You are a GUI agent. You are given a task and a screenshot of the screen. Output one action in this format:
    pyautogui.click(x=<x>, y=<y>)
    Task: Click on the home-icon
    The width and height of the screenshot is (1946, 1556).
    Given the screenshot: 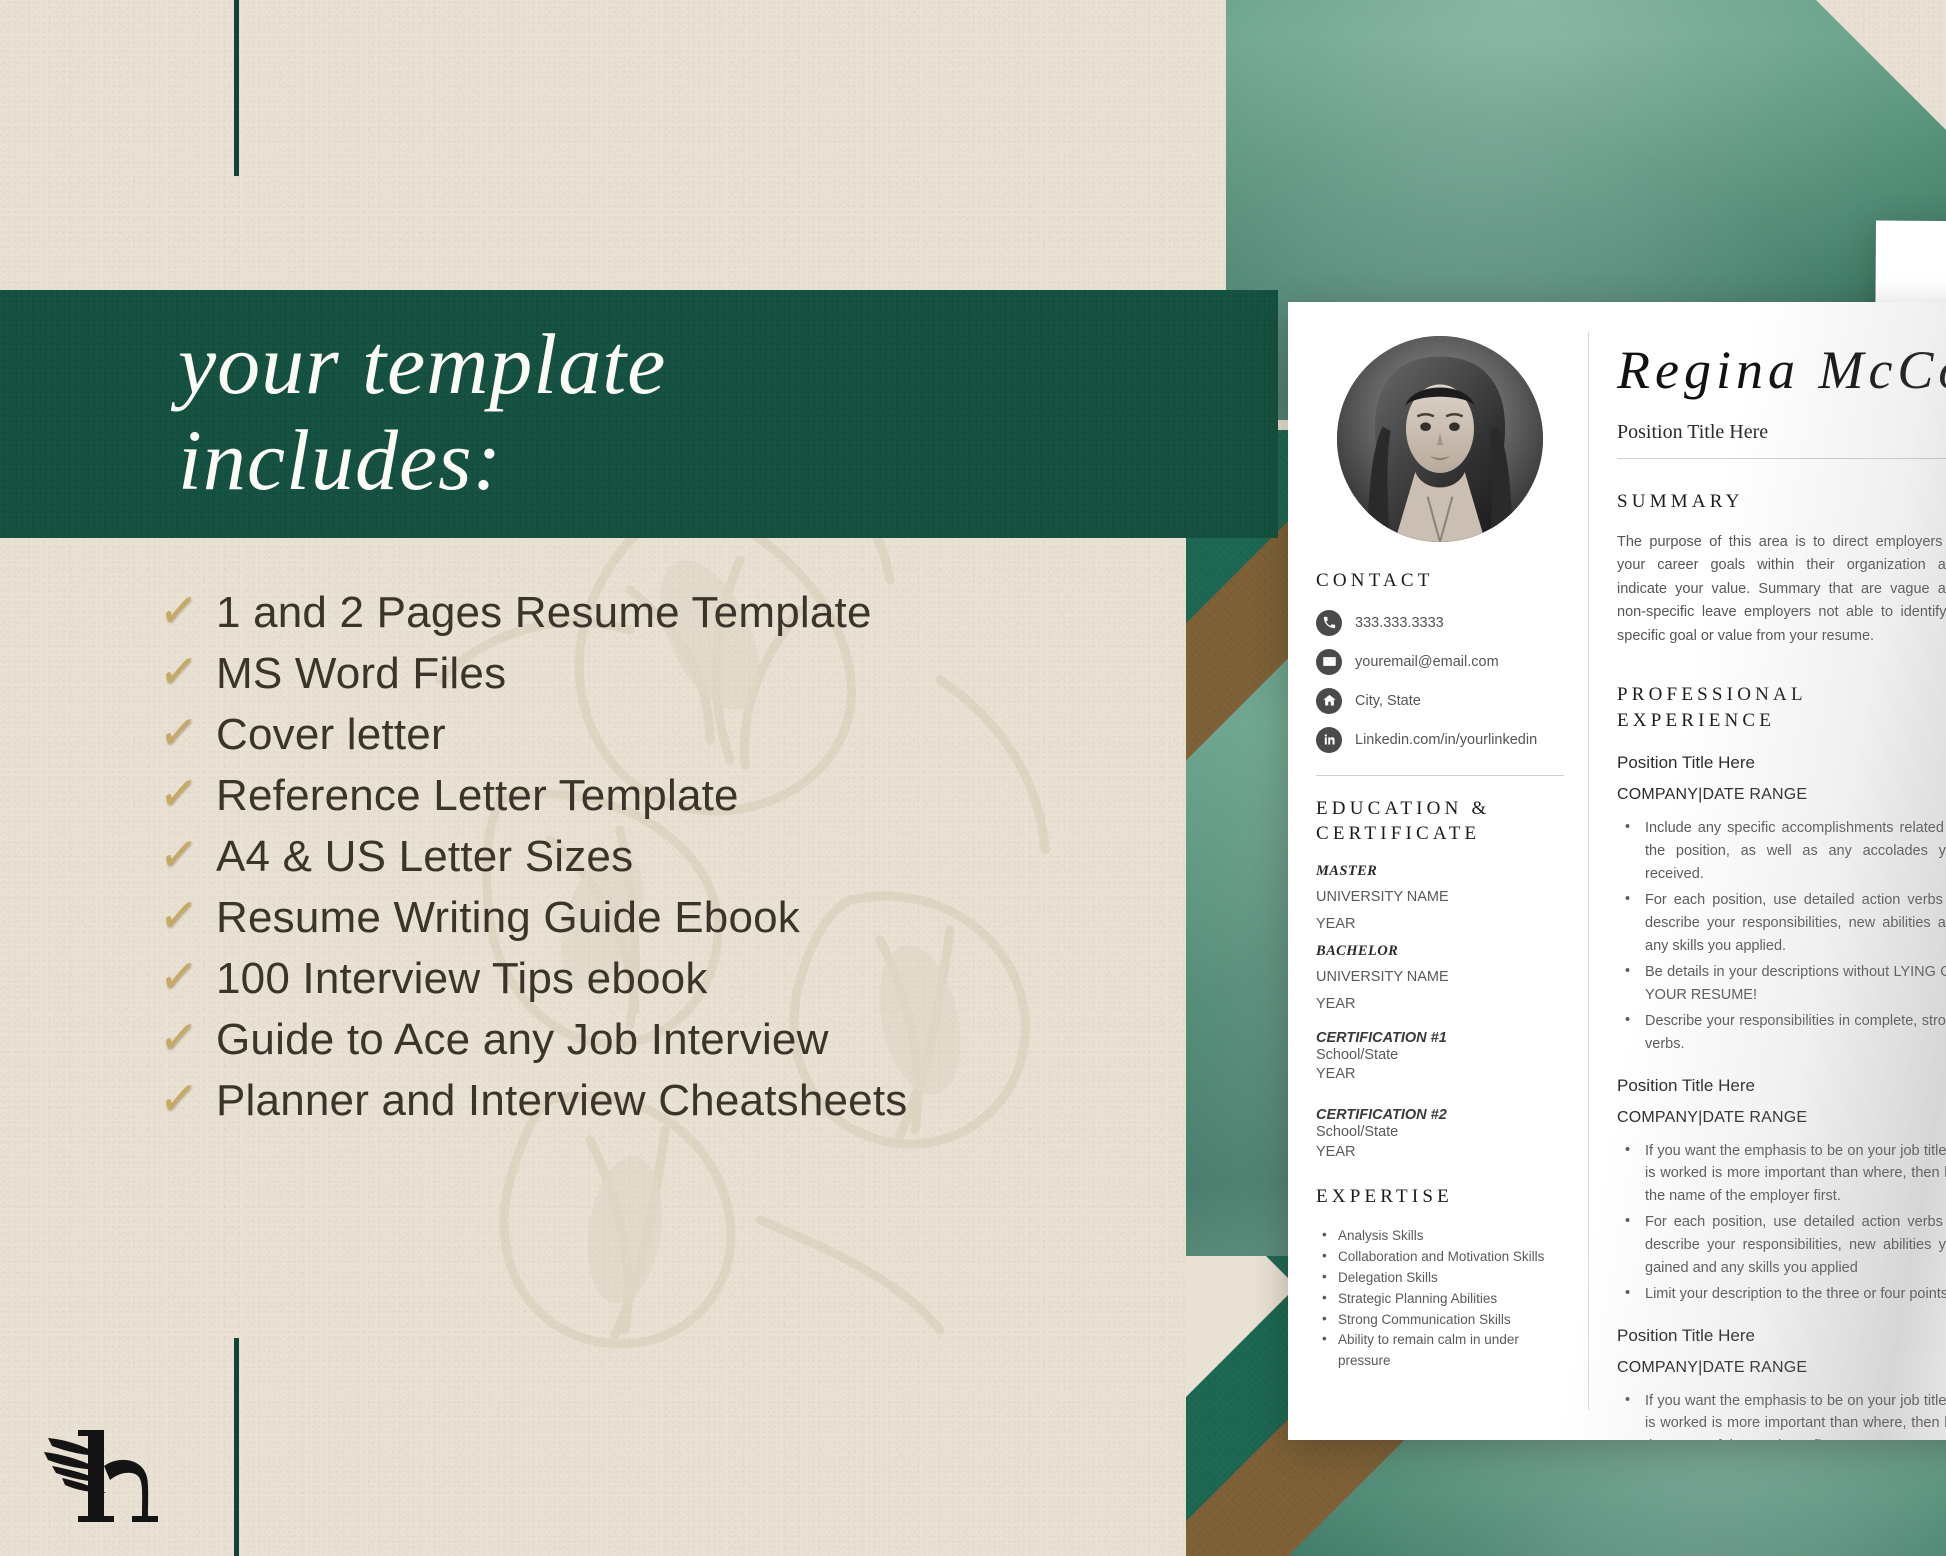 What is the action you would take?
    pyautogui.click(x=1329, y=700)
    